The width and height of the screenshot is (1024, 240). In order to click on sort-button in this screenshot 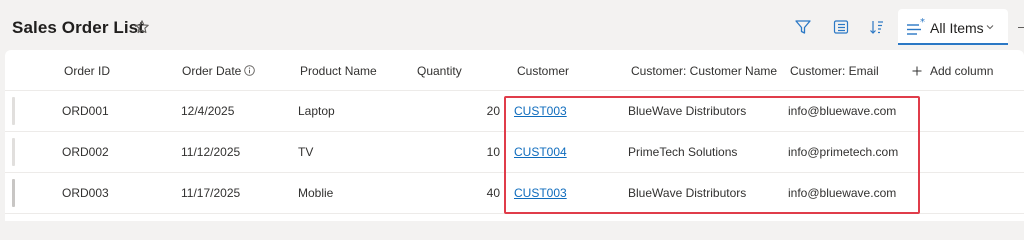, I will do `click(877, 27)`.